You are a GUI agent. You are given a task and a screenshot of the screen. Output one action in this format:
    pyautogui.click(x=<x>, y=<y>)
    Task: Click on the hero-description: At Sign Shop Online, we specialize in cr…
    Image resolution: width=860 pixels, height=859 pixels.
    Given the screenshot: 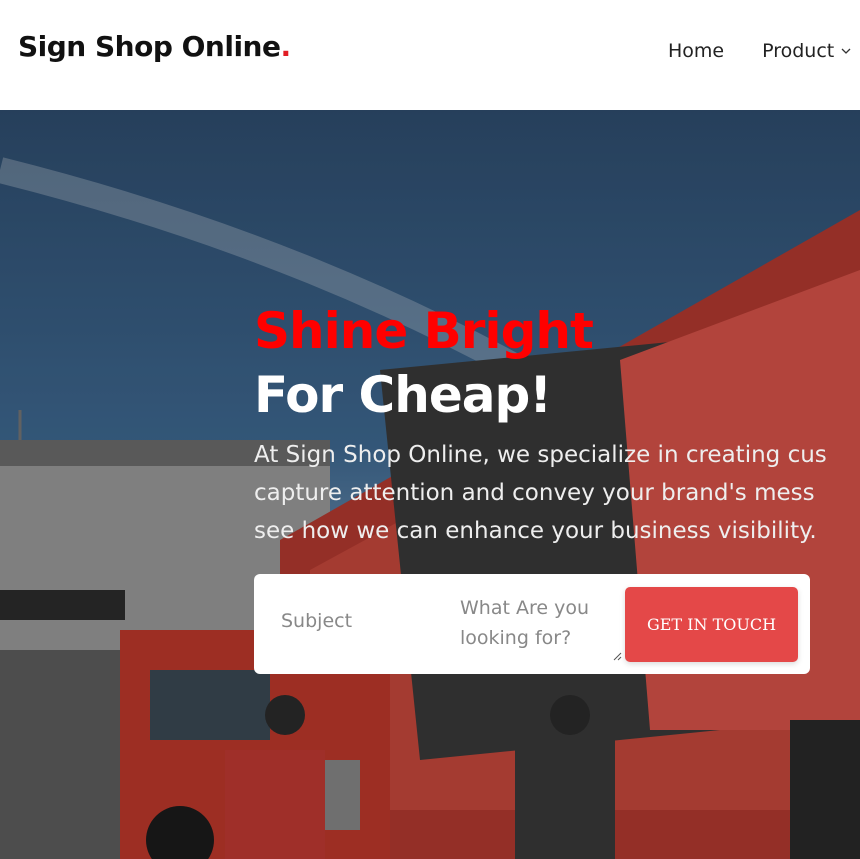 What is the action you would take?
    pyautogui.click(x=557, y=493)
    